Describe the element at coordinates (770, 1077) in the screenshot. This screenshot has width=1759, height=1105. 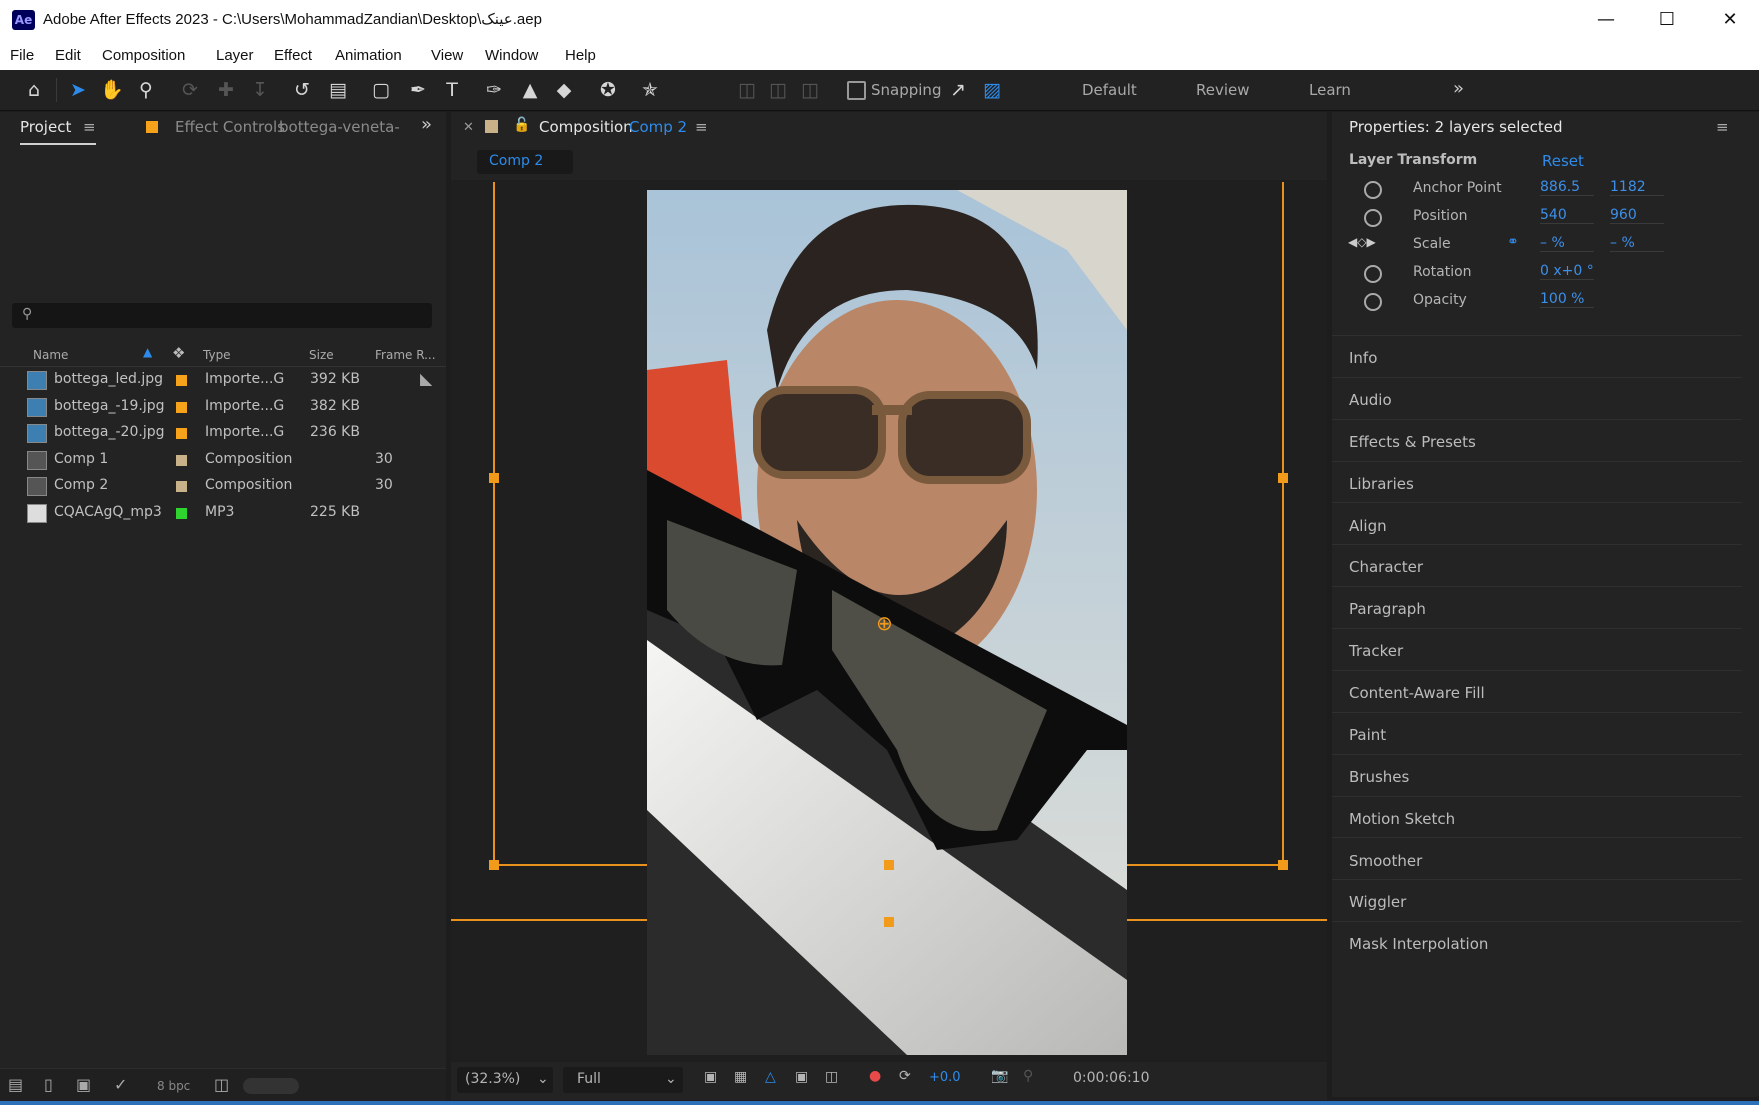
I see `mask-visibility-icon: △` at that location.